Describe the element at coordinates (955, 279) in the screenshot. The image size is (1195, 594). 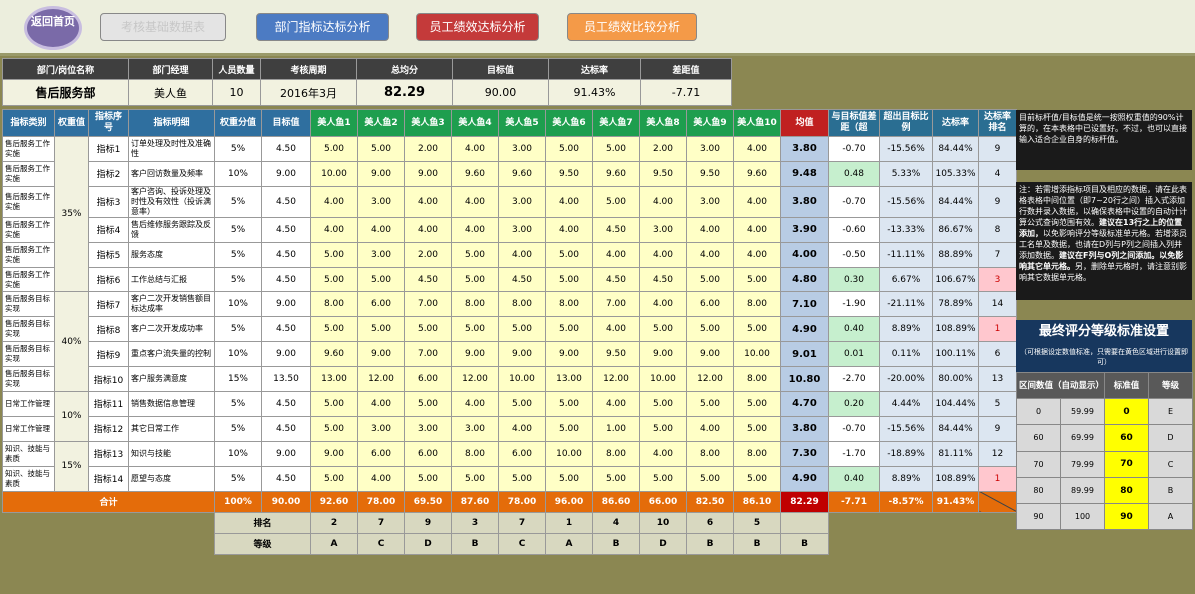
I see `rate-cell: 106.67%` at that location.